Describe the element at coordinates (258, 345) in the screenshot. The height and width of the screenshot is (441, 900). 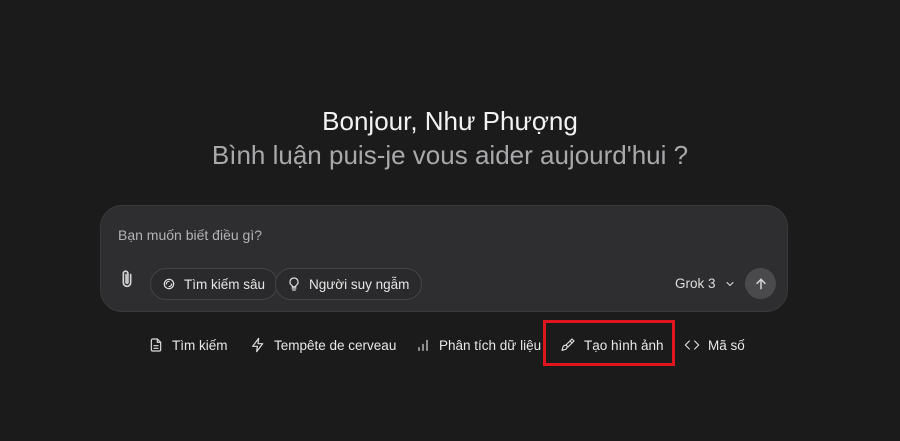
I see `lightning-icon` at that location.